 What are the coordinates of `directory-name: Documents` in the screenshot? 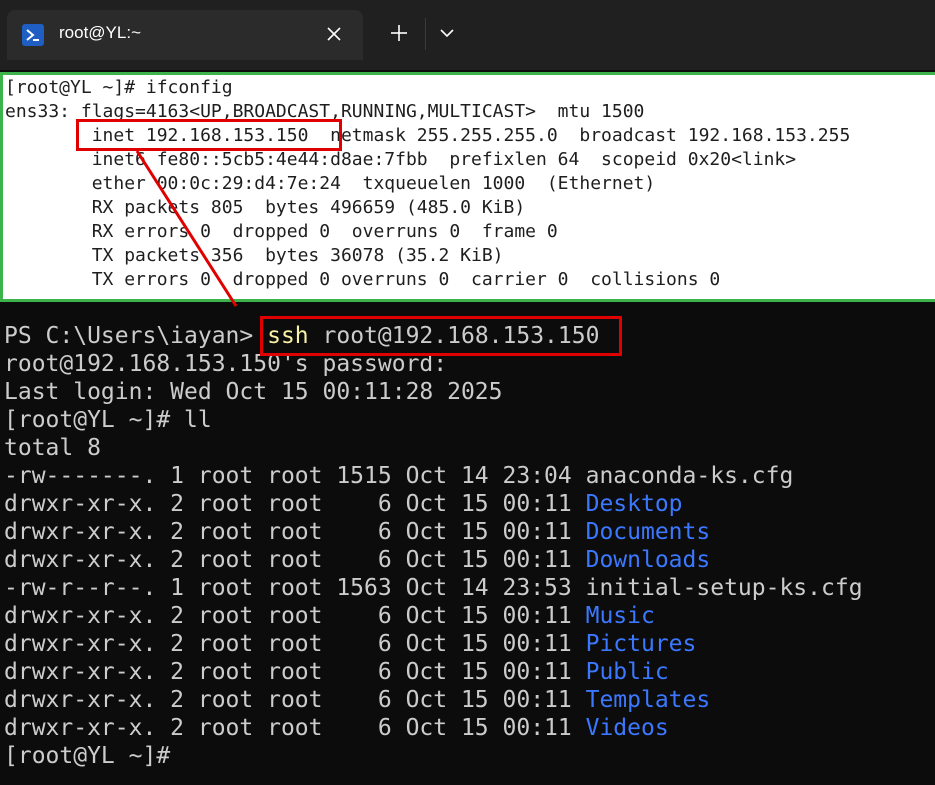 It's located at (648, 532).